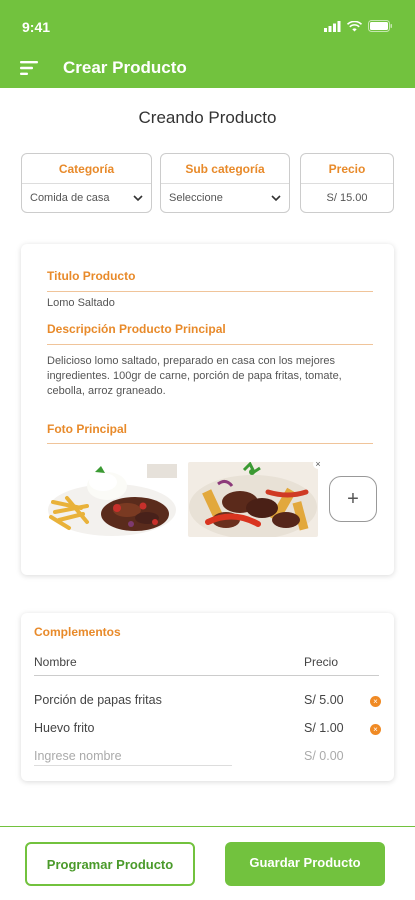  I want to click on battery-icon, so click(380, 26).